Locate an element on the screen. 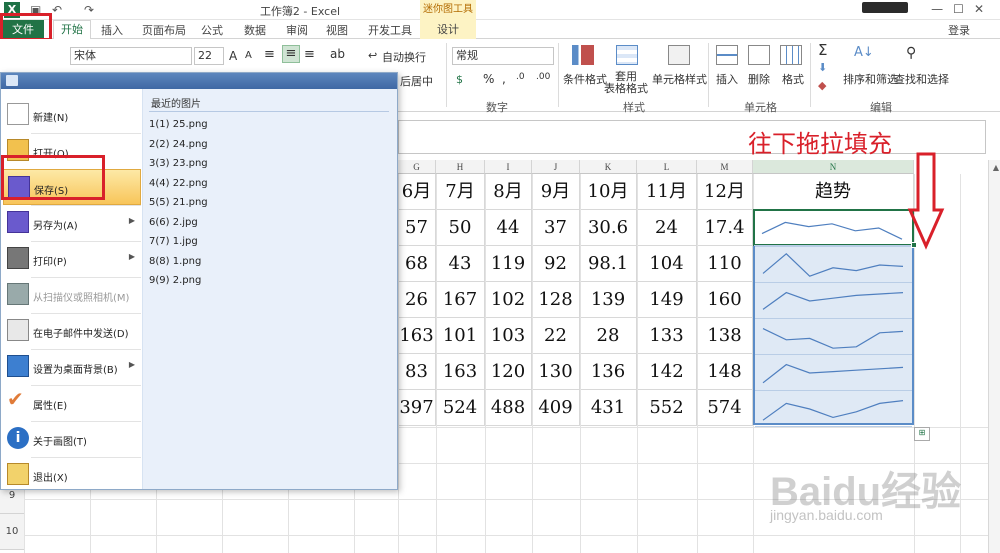 The width and height of the screenshot is (1000, 553). data-cell: 160 is located at coordinates (725, 300).